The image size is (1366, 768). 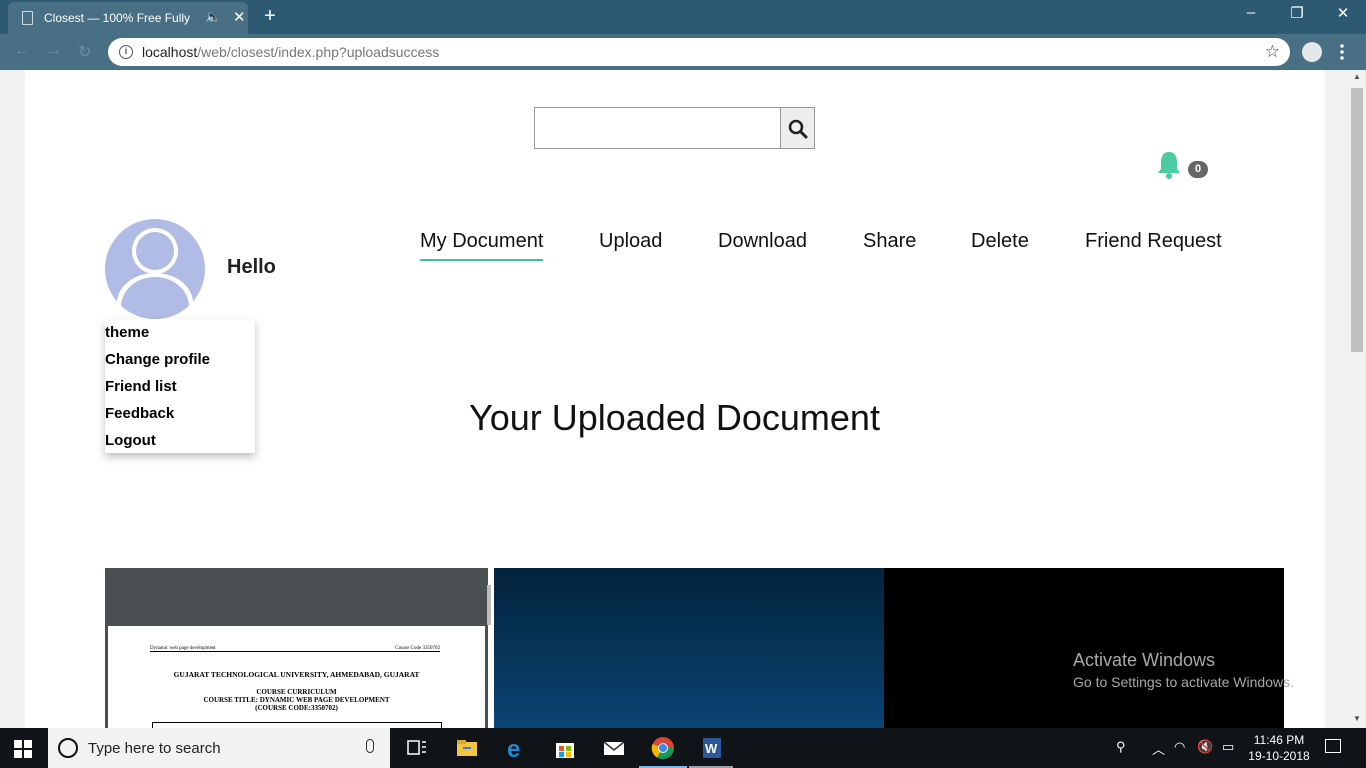 What do you see at coordinates (1343, 13) in the screenshot?
I see `close-window-button: ✕` at bounding box center [1343, 13].